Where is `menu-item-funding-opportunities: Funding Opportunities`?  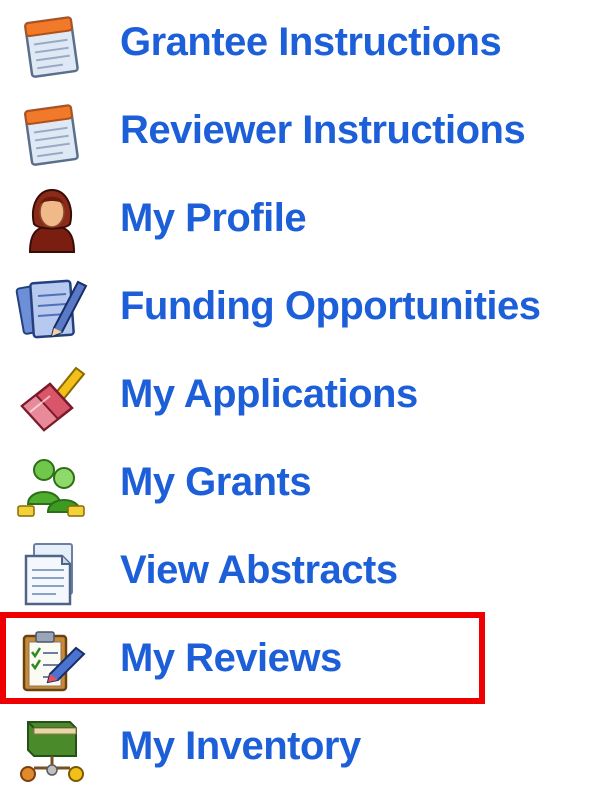 menu-item-funding-opportunities: Funding Opportunities is located at coordinates (296, 308).